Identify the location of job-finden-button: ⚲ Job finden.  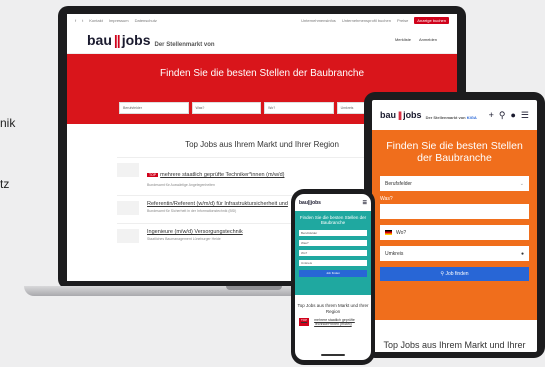
(454, 274).